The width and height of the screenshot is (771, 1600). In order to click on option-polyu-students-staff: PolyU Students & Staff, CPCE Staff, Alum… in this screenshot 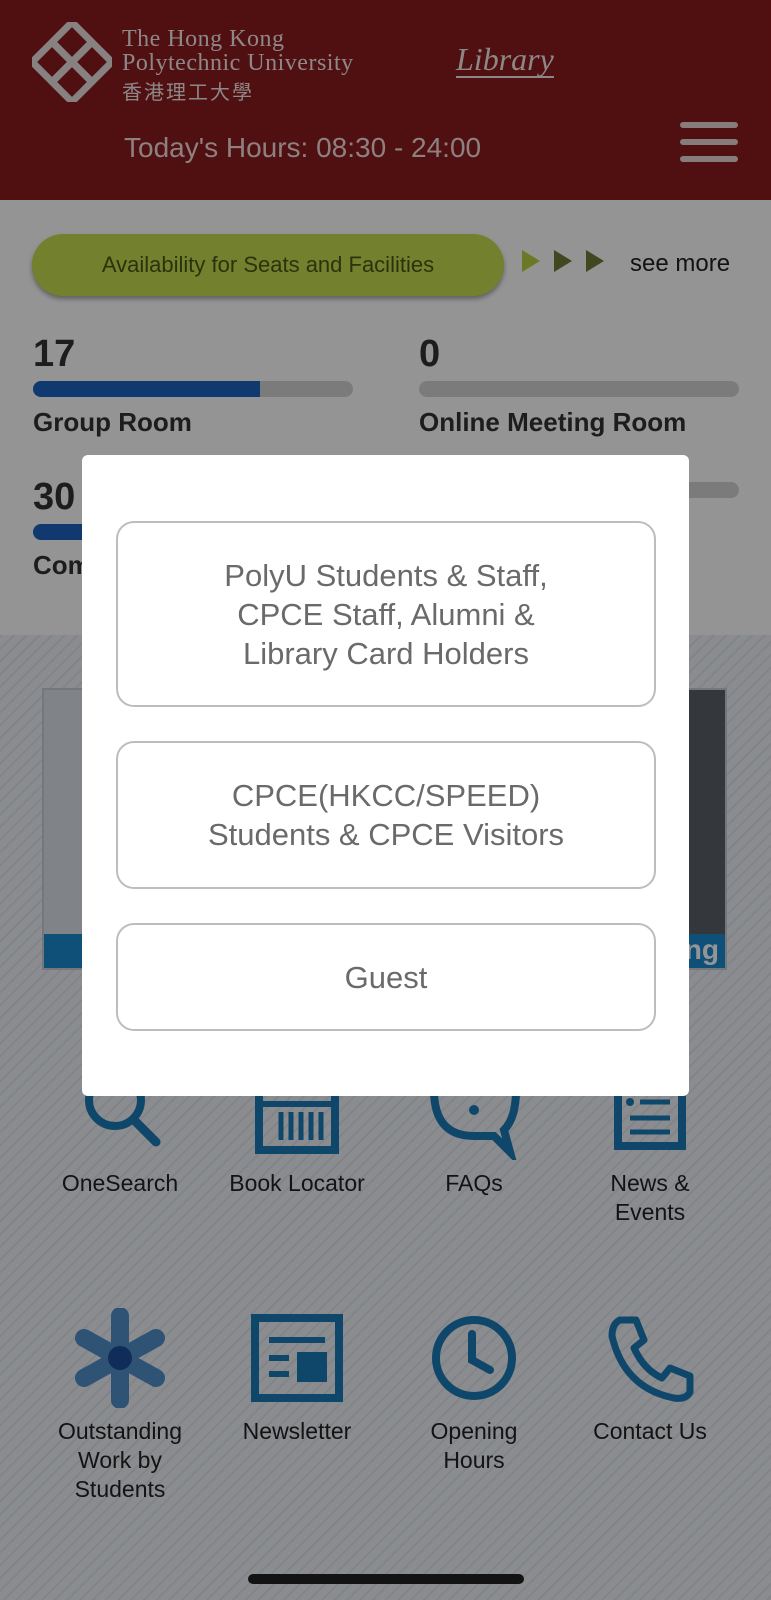, I will do `click(386, 614)`.